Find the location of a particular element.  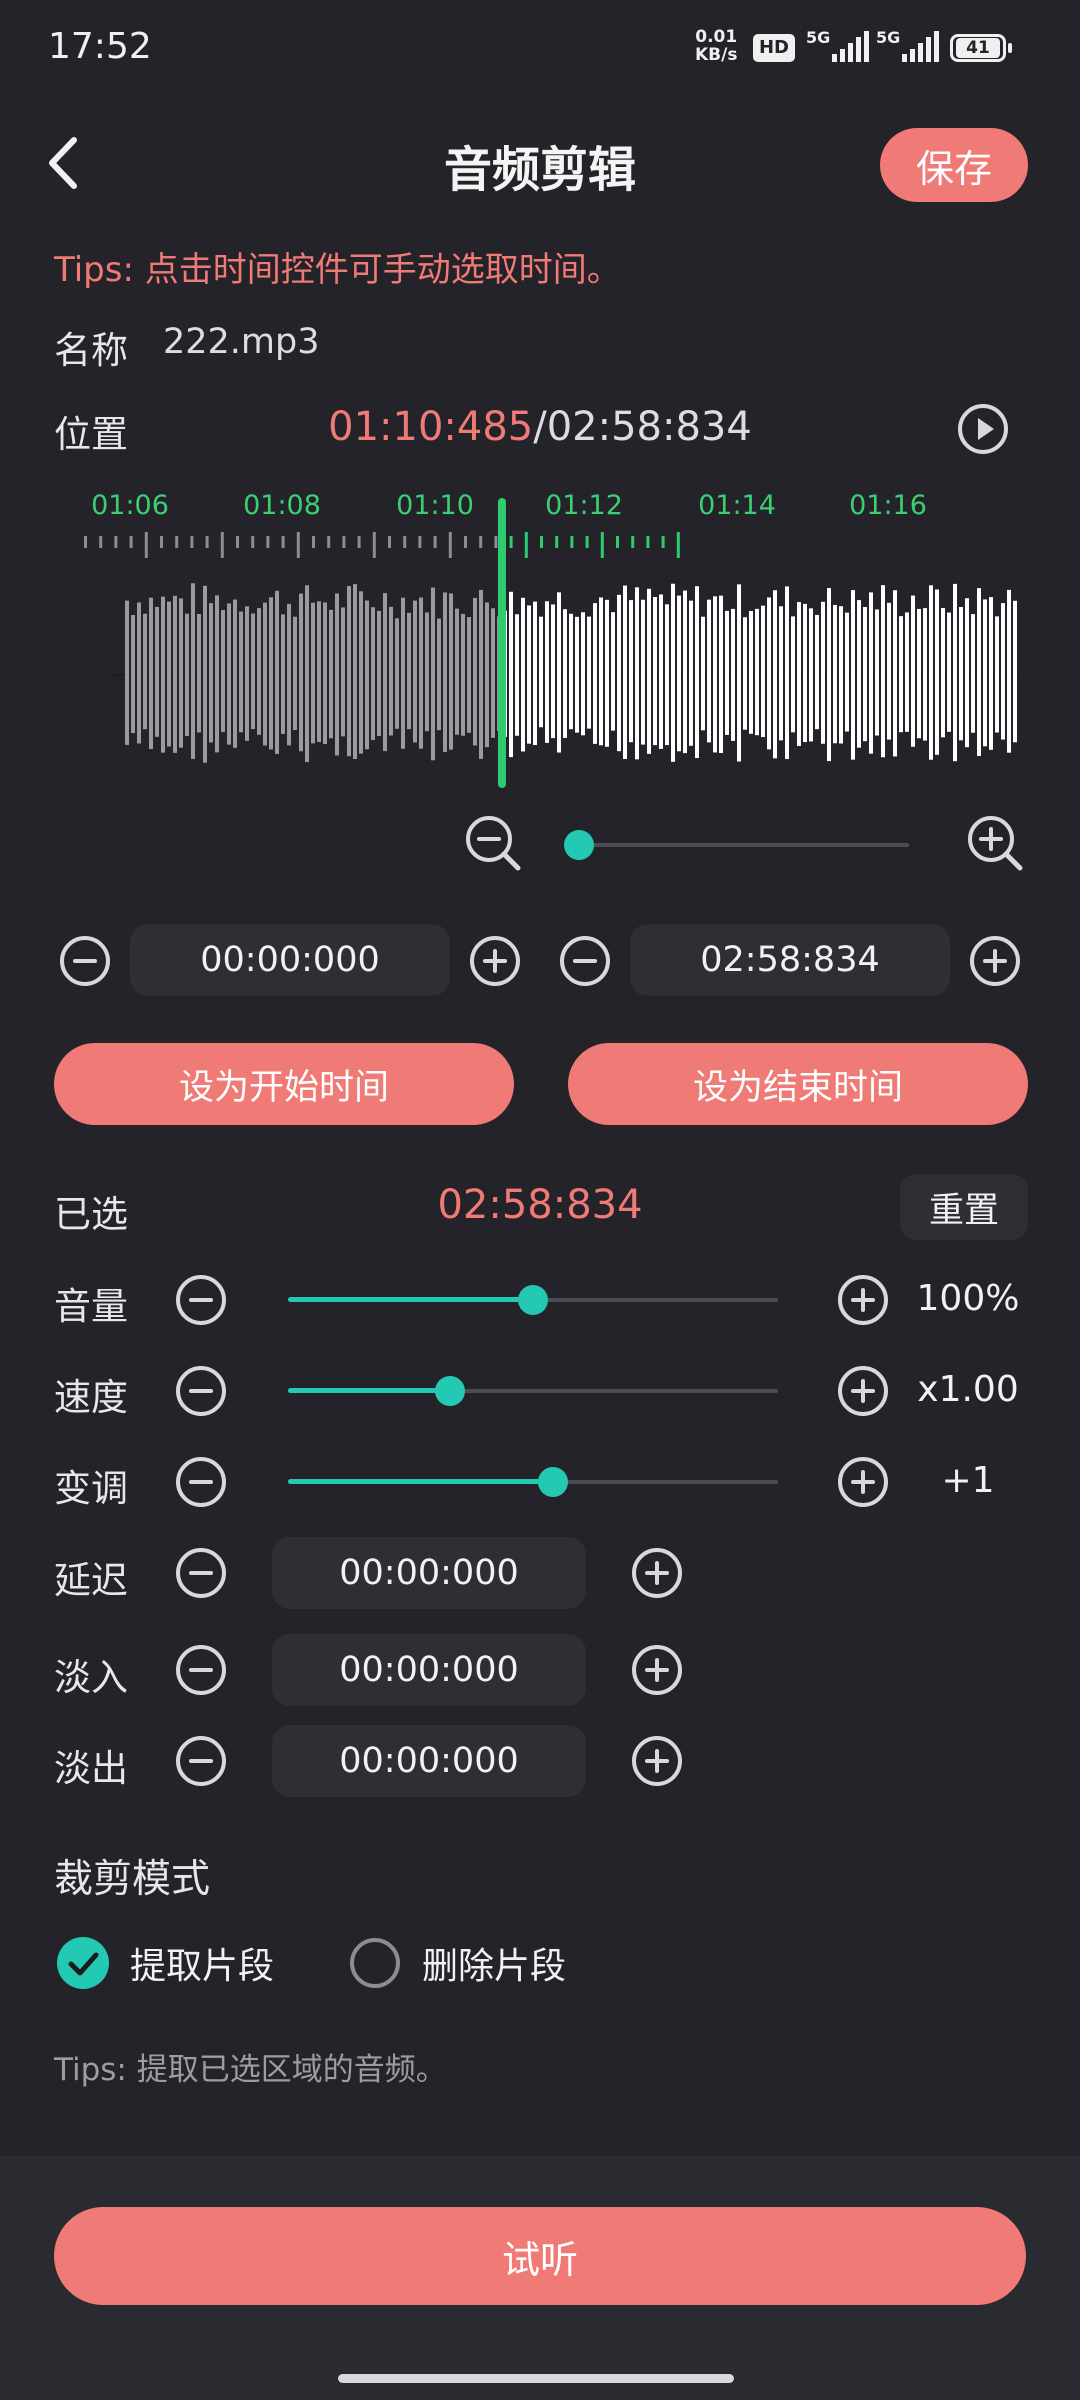

fade-out-time-field: 00:00:000 is located at coordinates (429, 1761).